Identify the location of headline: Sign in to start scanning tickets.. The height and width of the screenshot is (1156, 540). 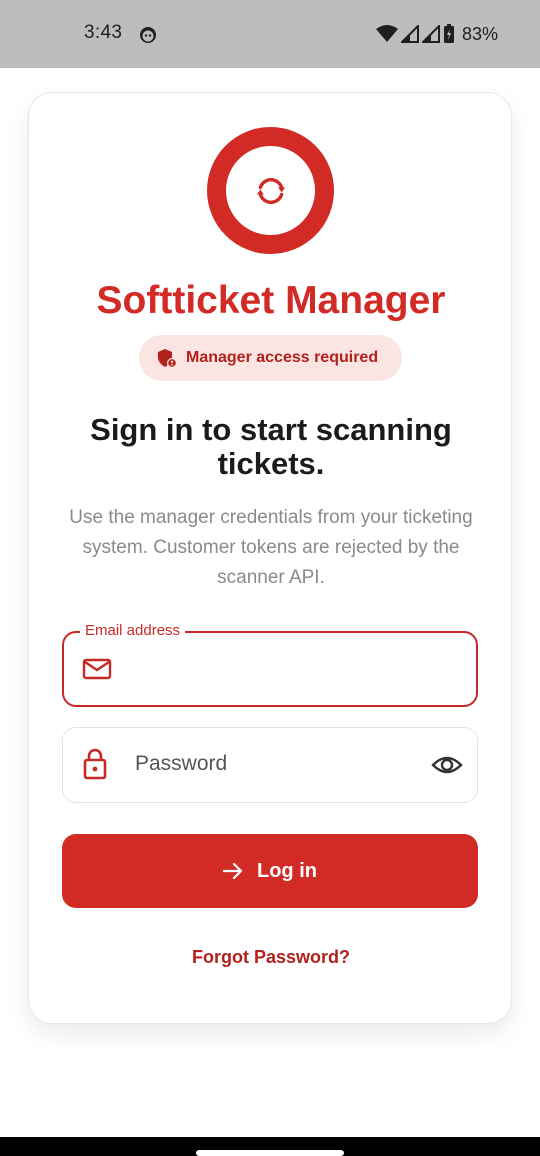
(271, 446).